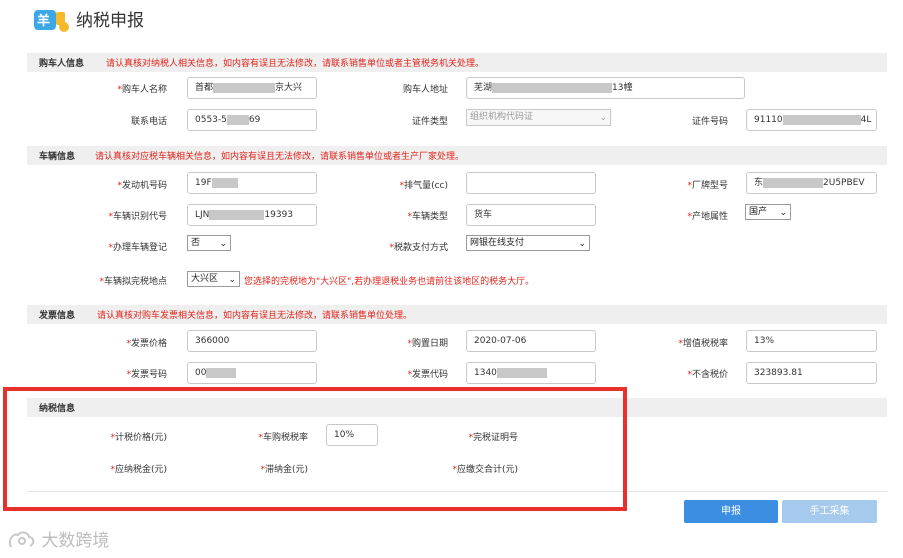  Describe the element at coordinates (707, 217) in the screenshot. I see `origin-label: *产地属性` at that location.